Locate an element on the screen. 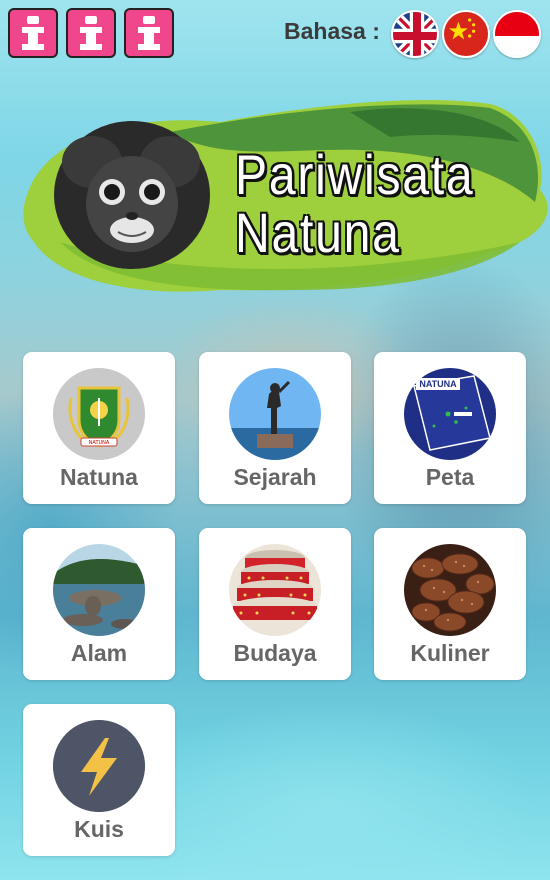 The image size is (550, 880). menu-card-kuis: Kuis is located at coordinates (99, 780).